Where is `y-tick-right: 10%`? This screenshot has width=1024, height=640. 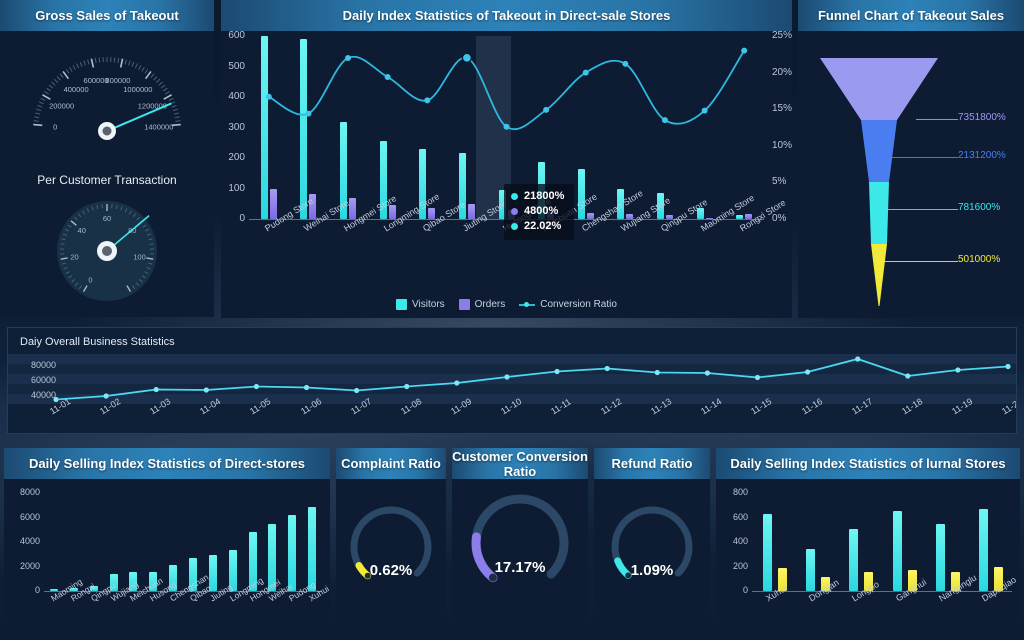
y-tick-right: 10% is located at coordinates (782, 145).